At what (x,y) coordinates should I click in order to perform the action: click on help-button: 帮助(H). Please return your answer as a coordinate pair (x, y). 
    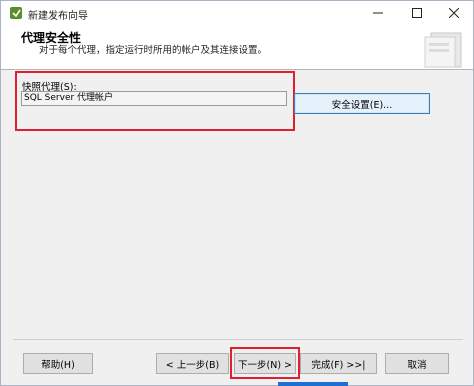
    Looking at the image, I should click on (58, 363).